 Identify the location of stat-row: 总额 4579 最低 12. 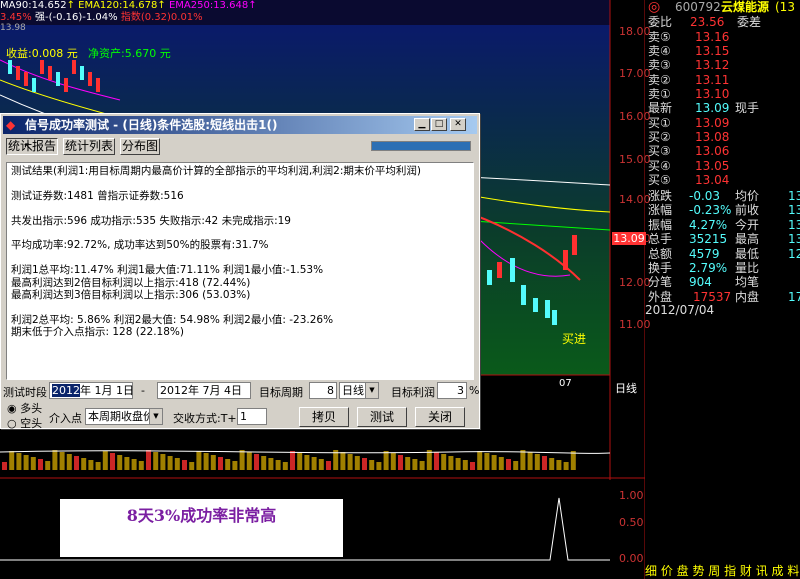
(722, 253).